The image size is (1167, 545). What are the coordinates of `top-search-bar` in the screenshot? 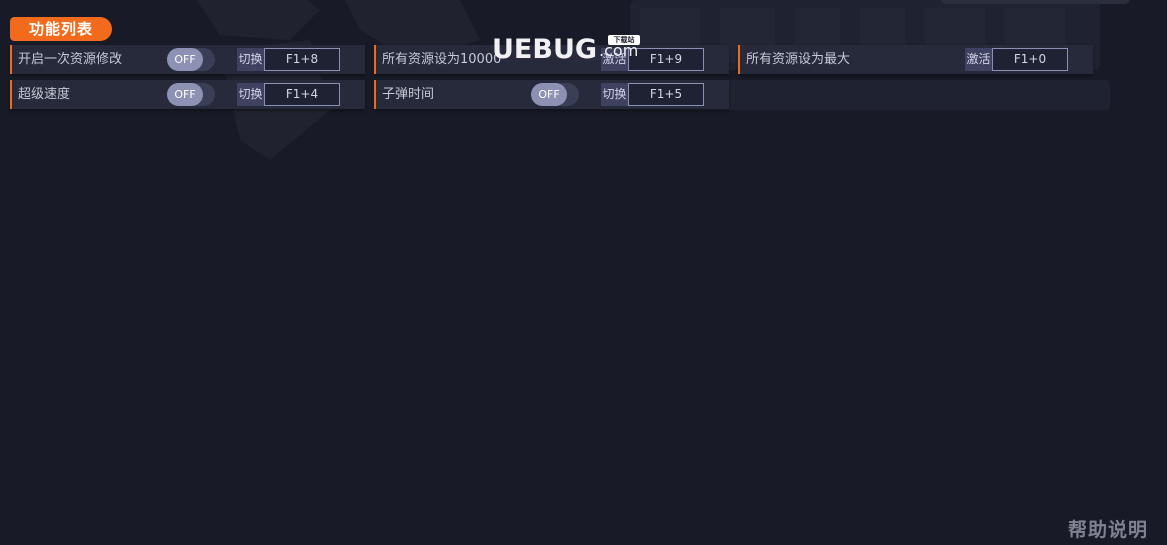 It's located at (1035, 2).